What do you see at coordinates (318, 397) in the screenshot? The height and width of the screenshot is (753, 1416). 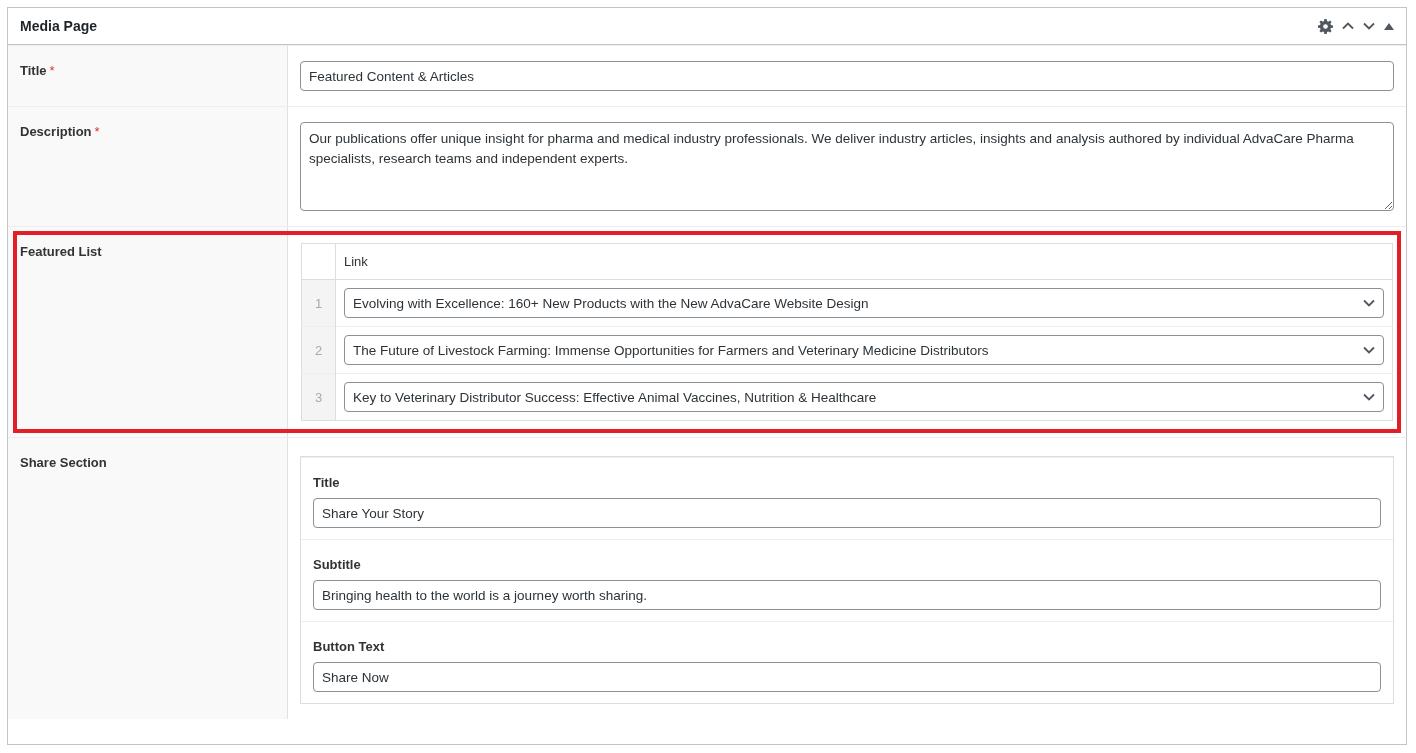 I see `row-number: 3` at bounding box center [318, 397].